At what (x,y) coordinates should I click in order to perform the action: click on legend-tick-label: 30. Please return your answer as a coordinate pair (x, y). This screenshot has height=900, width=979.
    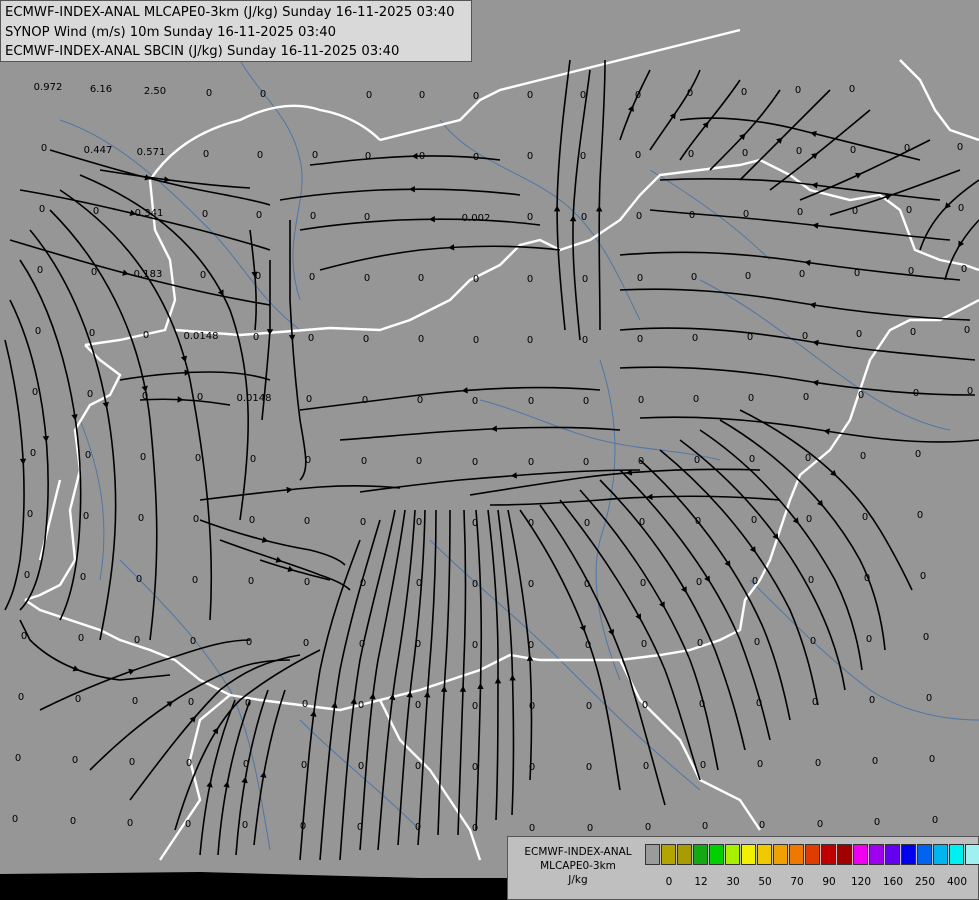
    Looking at the image, I should click on (733, 882).